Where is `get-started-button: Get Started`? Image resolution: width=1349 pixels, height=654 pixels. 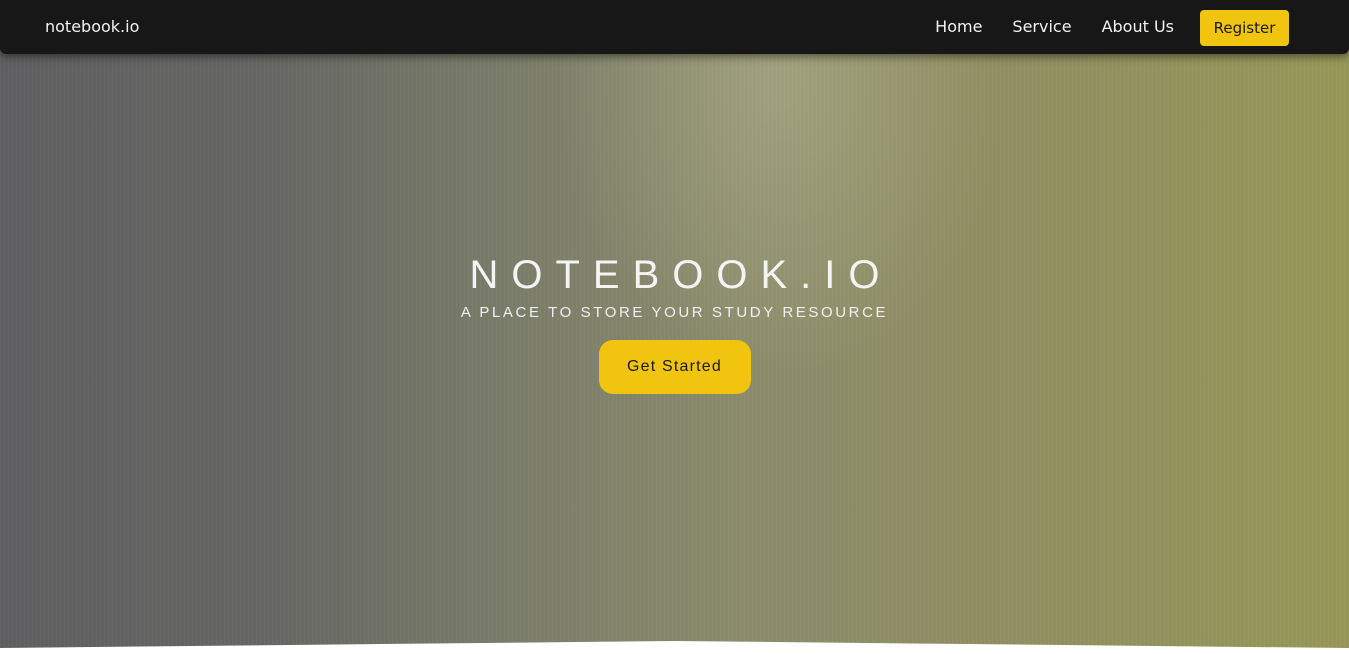 get-started-button: Get Started is located at coordinates (674, 367).